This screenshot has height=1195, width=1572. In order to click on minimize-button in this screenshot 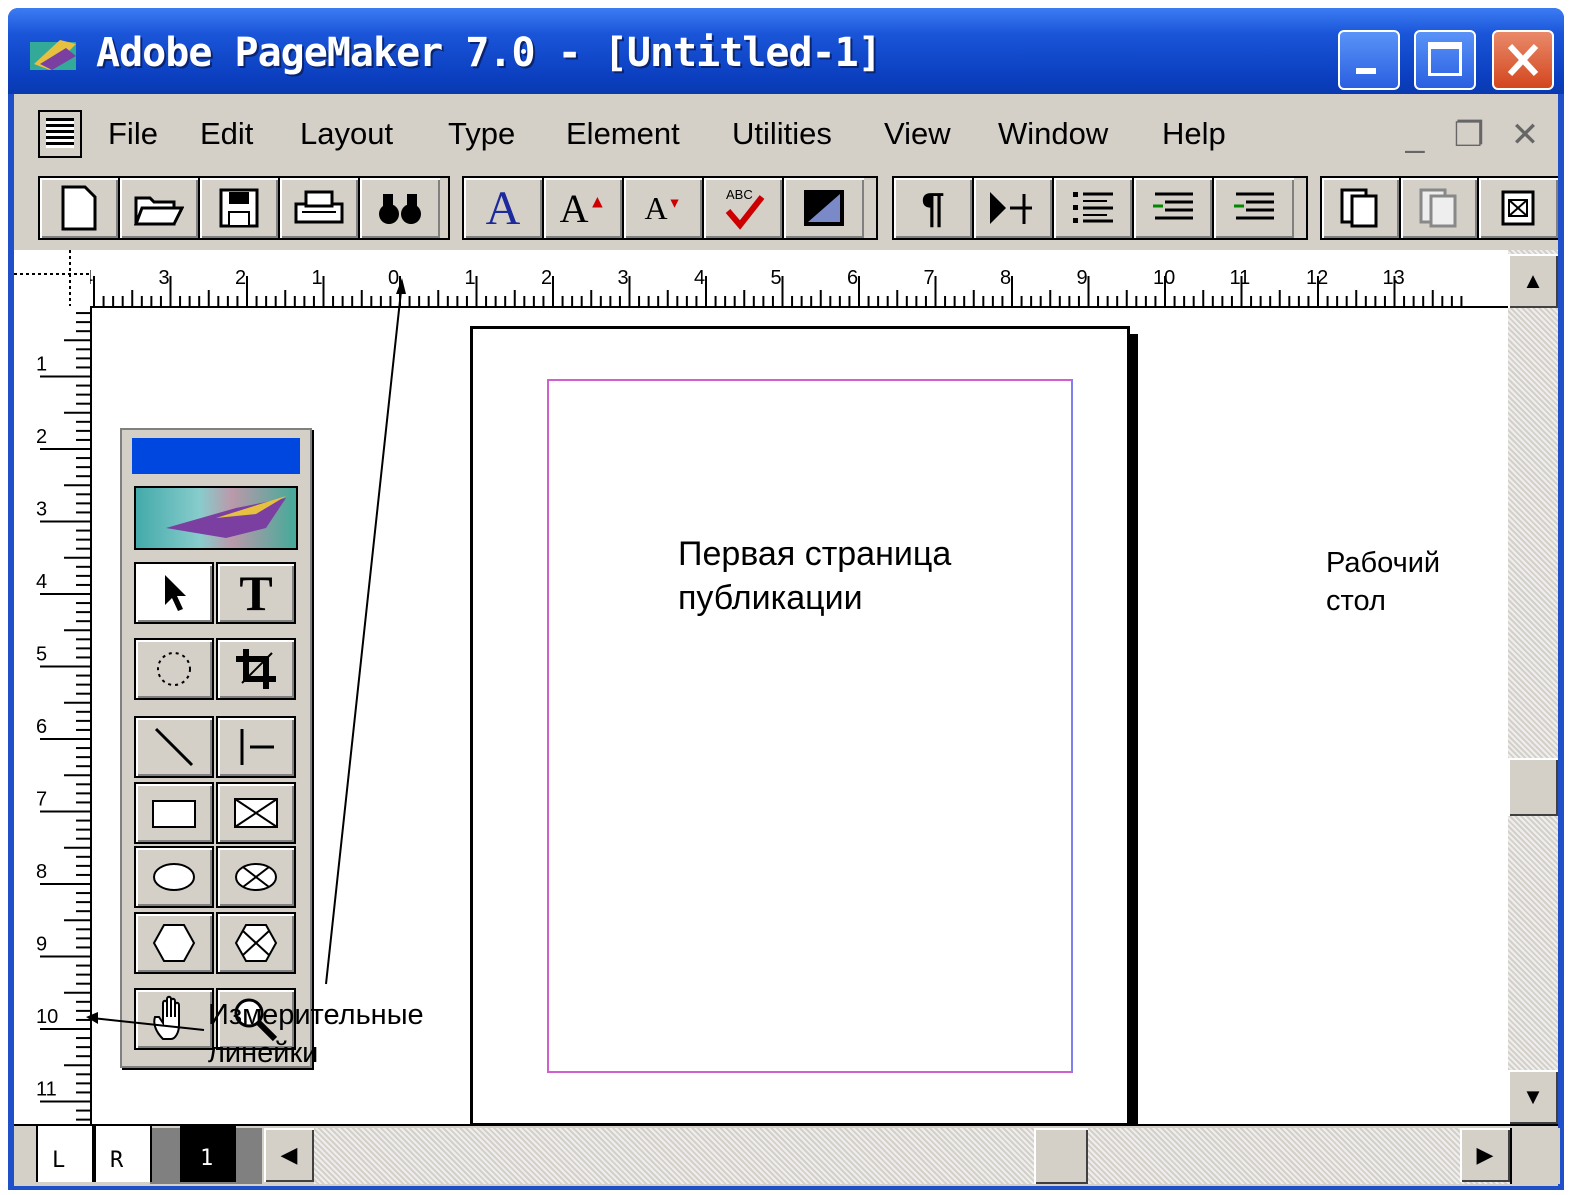, I will do `click(1369, 60)`.